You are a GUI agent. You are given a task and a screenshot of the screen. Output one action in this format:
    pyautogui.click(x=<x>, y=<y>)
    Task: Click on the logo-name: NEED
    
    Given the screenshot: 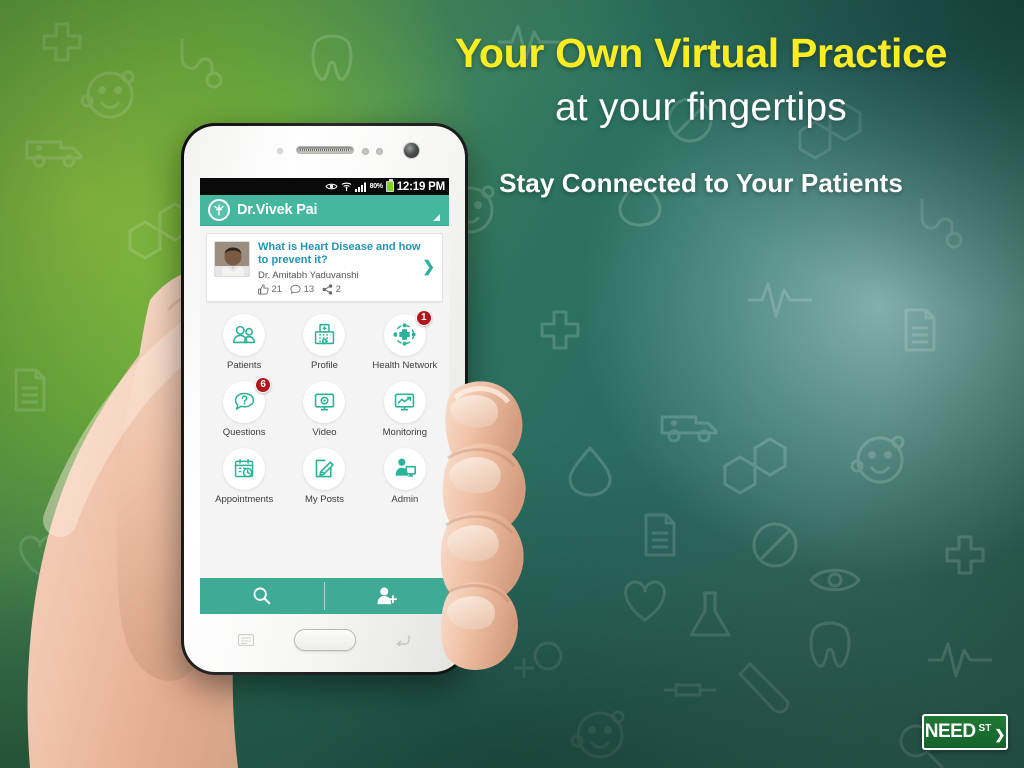 What is the action you would take?
    pyautogui.click(x=950, y=731)
    